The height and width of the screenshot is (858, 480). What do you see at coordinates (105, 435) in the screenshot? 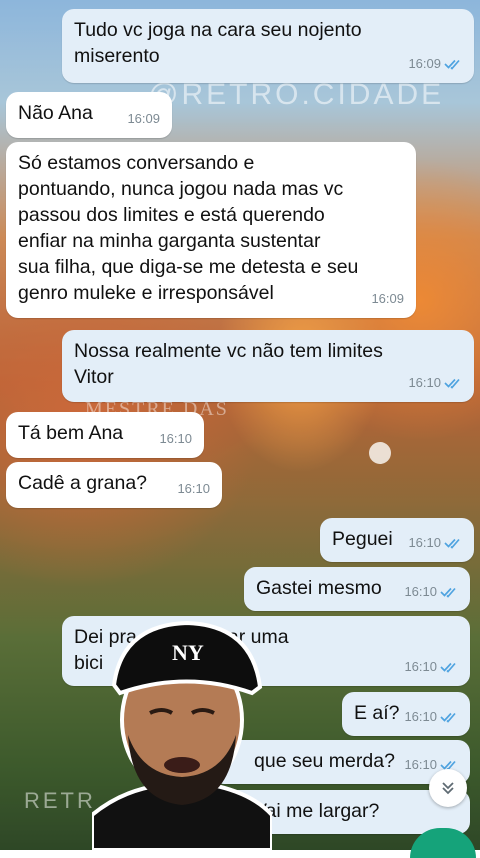
I see `message-bubble-incoming: Tá bem Ana 16:10` at bounding box center [105, 435].